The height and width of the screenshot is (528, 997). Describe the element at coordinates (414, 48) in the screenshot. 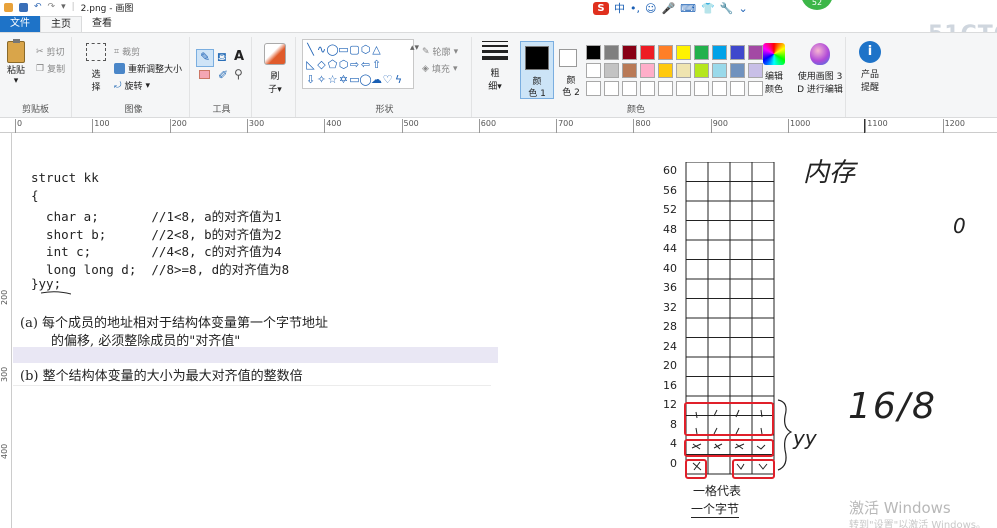

I see `shapes-scroll-icon: ▴▾` at that location.